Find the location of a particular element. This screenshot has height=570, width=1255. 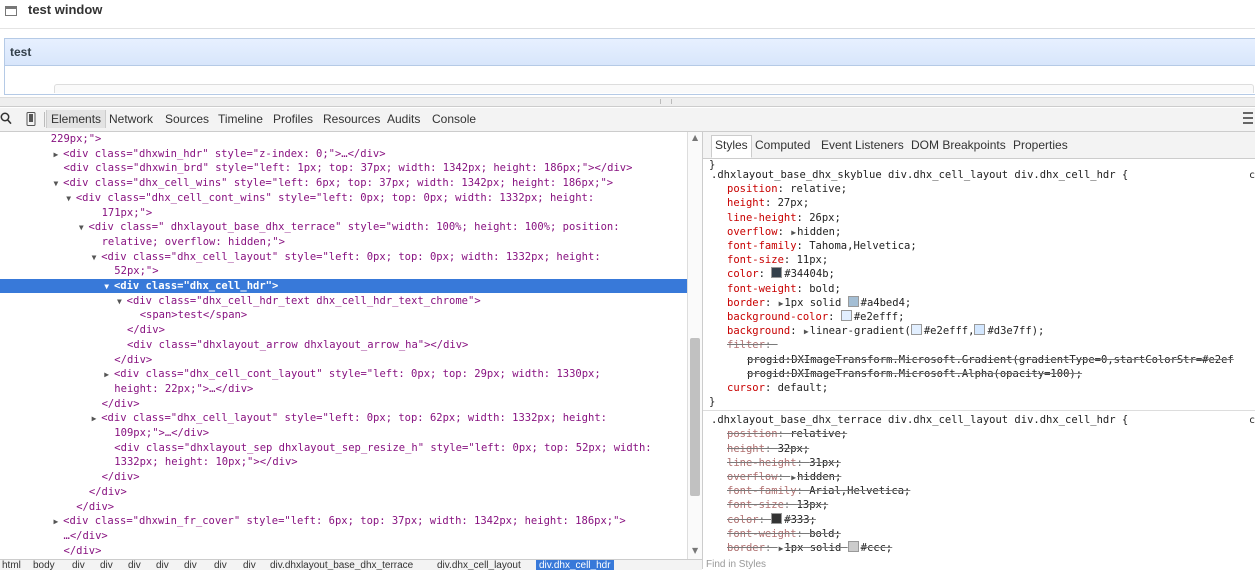

tab-event-listeners: Event Listeners is located at coordinates (862, 145).